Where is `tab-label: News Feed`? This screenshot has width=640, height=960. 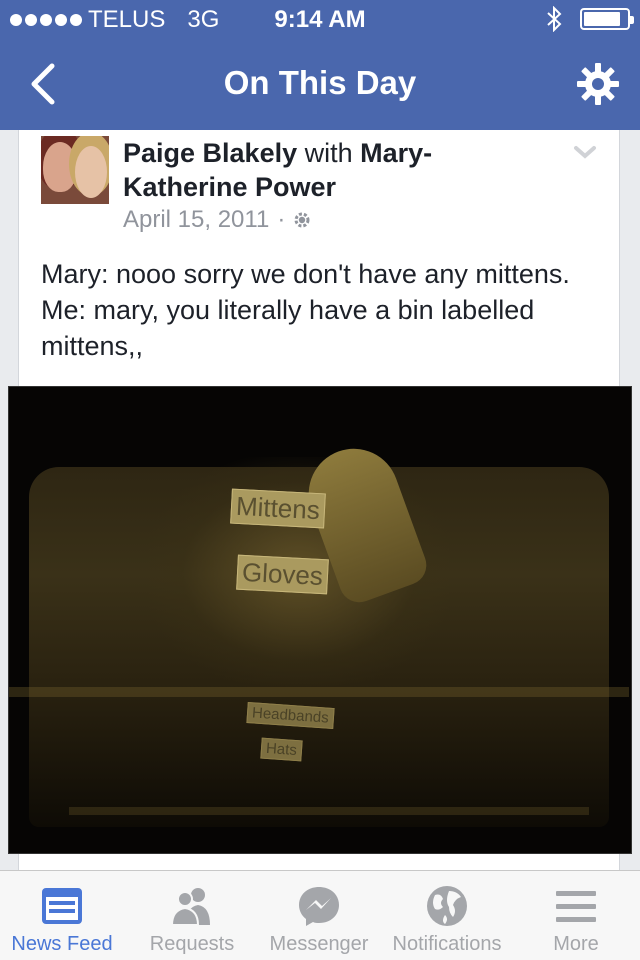
tab-label: News Feed is located at coordinates (62, 944).